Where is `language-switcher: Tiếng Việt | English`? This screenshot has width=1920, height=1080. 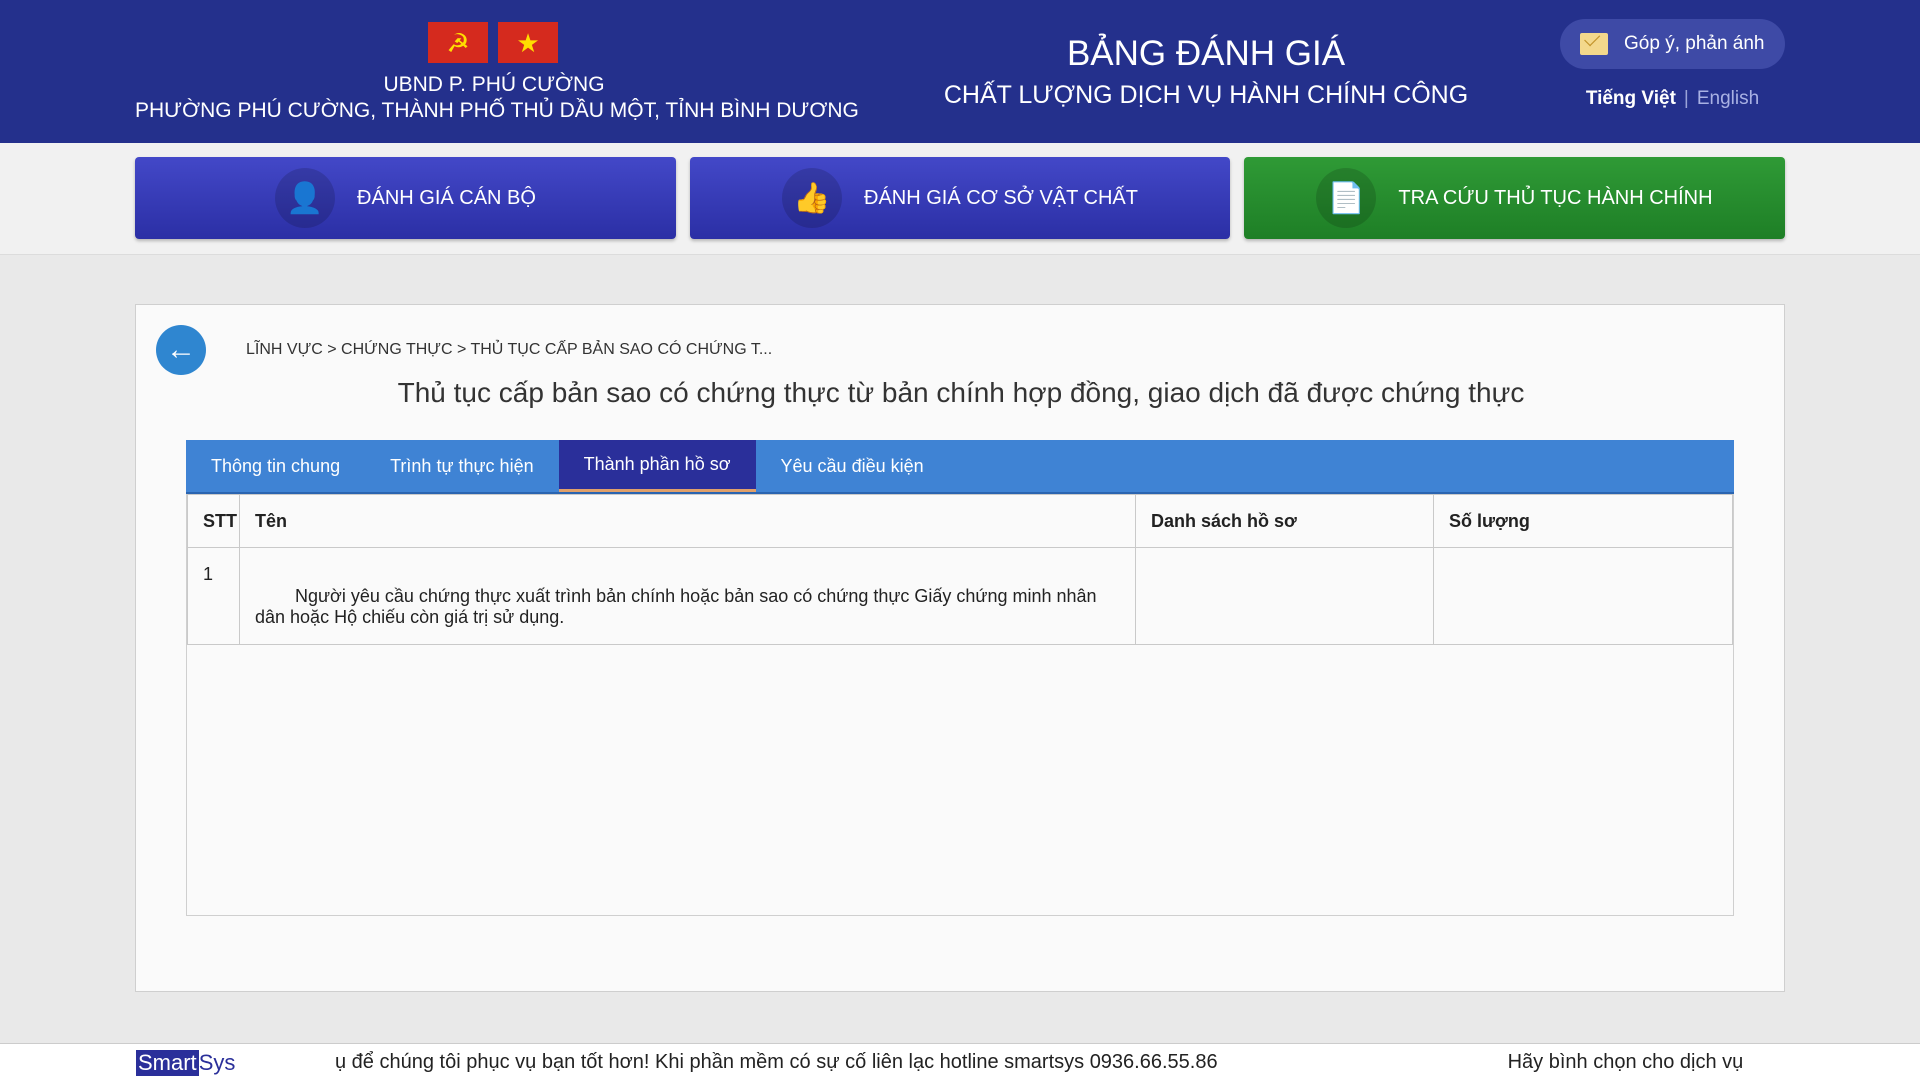 language-switcher: Tiếng Việt | English is located at coordinates (1672, 99).